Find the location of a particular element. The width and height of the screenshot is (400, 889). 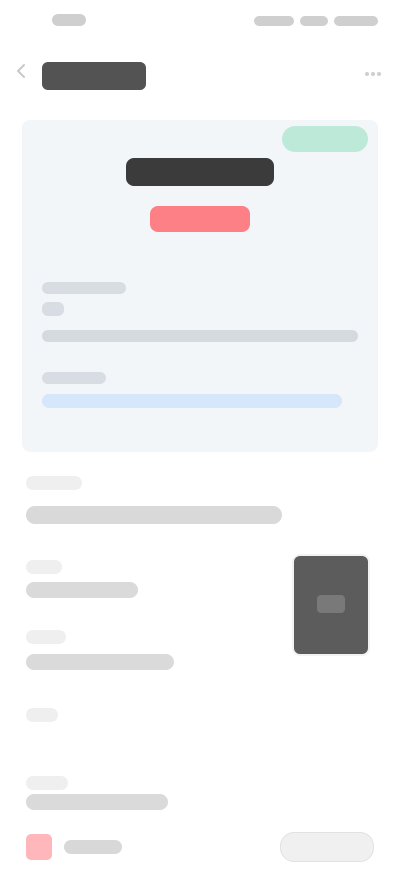

field-value-d is located at coordinates (97, 802).